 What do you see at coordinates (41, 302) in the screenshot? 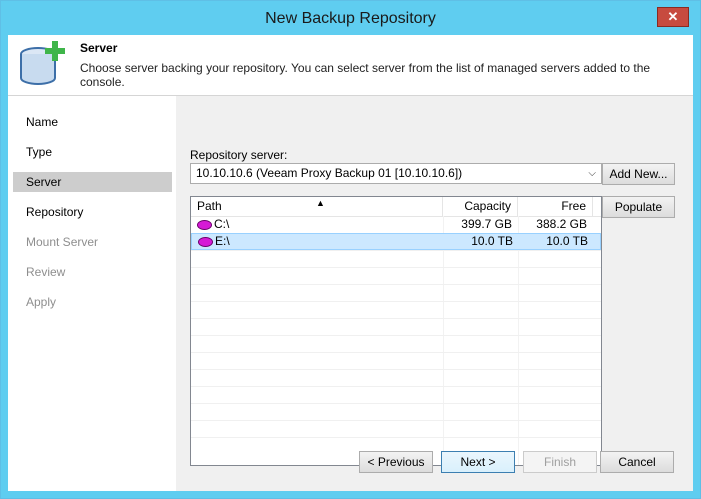
I see `nav-step-apply: Apply` at bounding box center [41, 302].